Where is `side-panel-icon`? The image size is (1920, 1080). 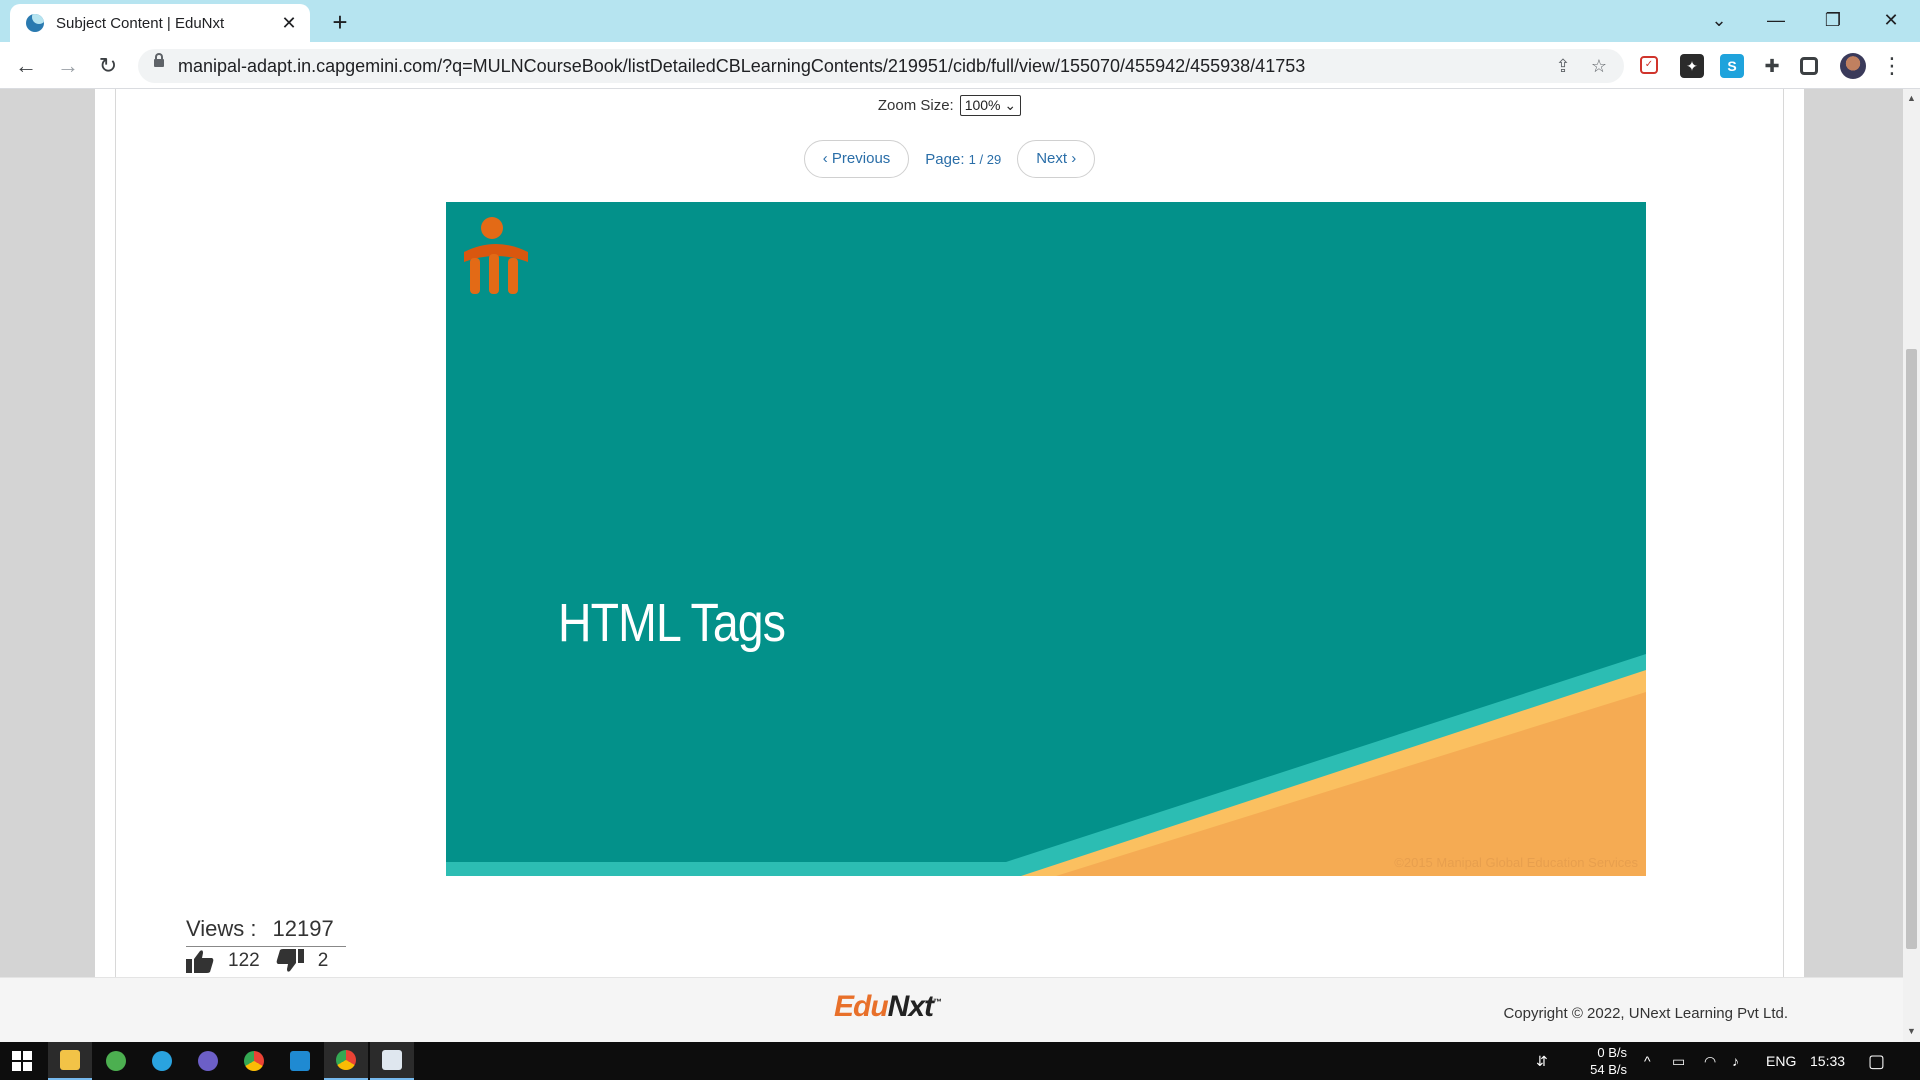
side-panel-icon is located at coordinates (1809, 66).